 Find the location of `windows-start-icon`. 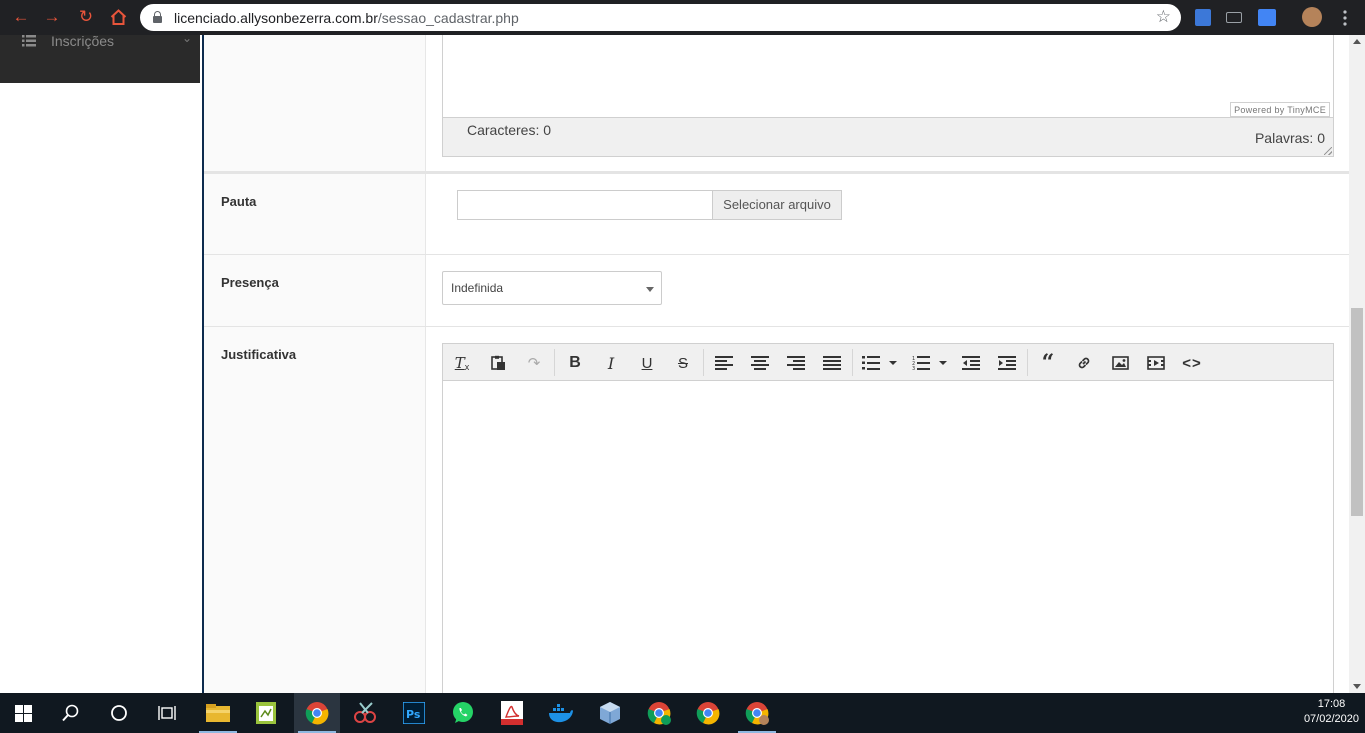

windows-start-icon is located at coordinates (23, 713).